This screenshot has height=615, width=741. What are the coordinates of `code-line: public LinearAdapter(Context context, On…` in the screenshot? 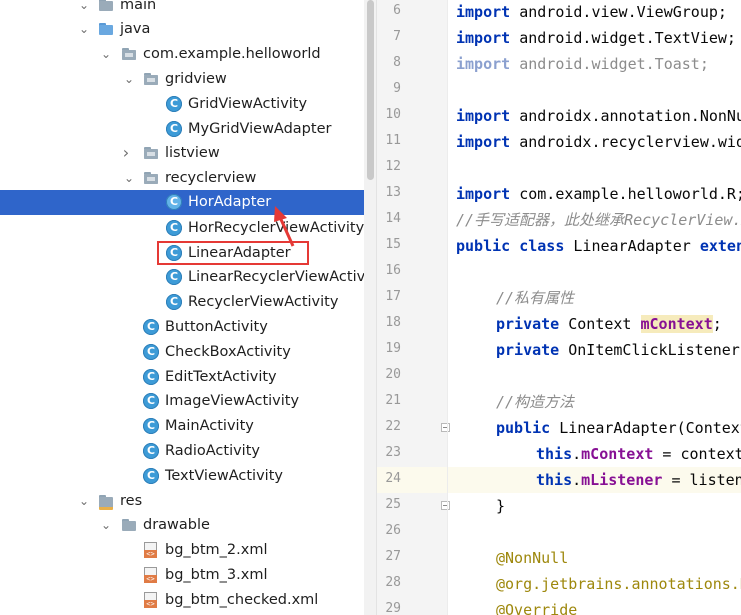 It's located at (594, 428).